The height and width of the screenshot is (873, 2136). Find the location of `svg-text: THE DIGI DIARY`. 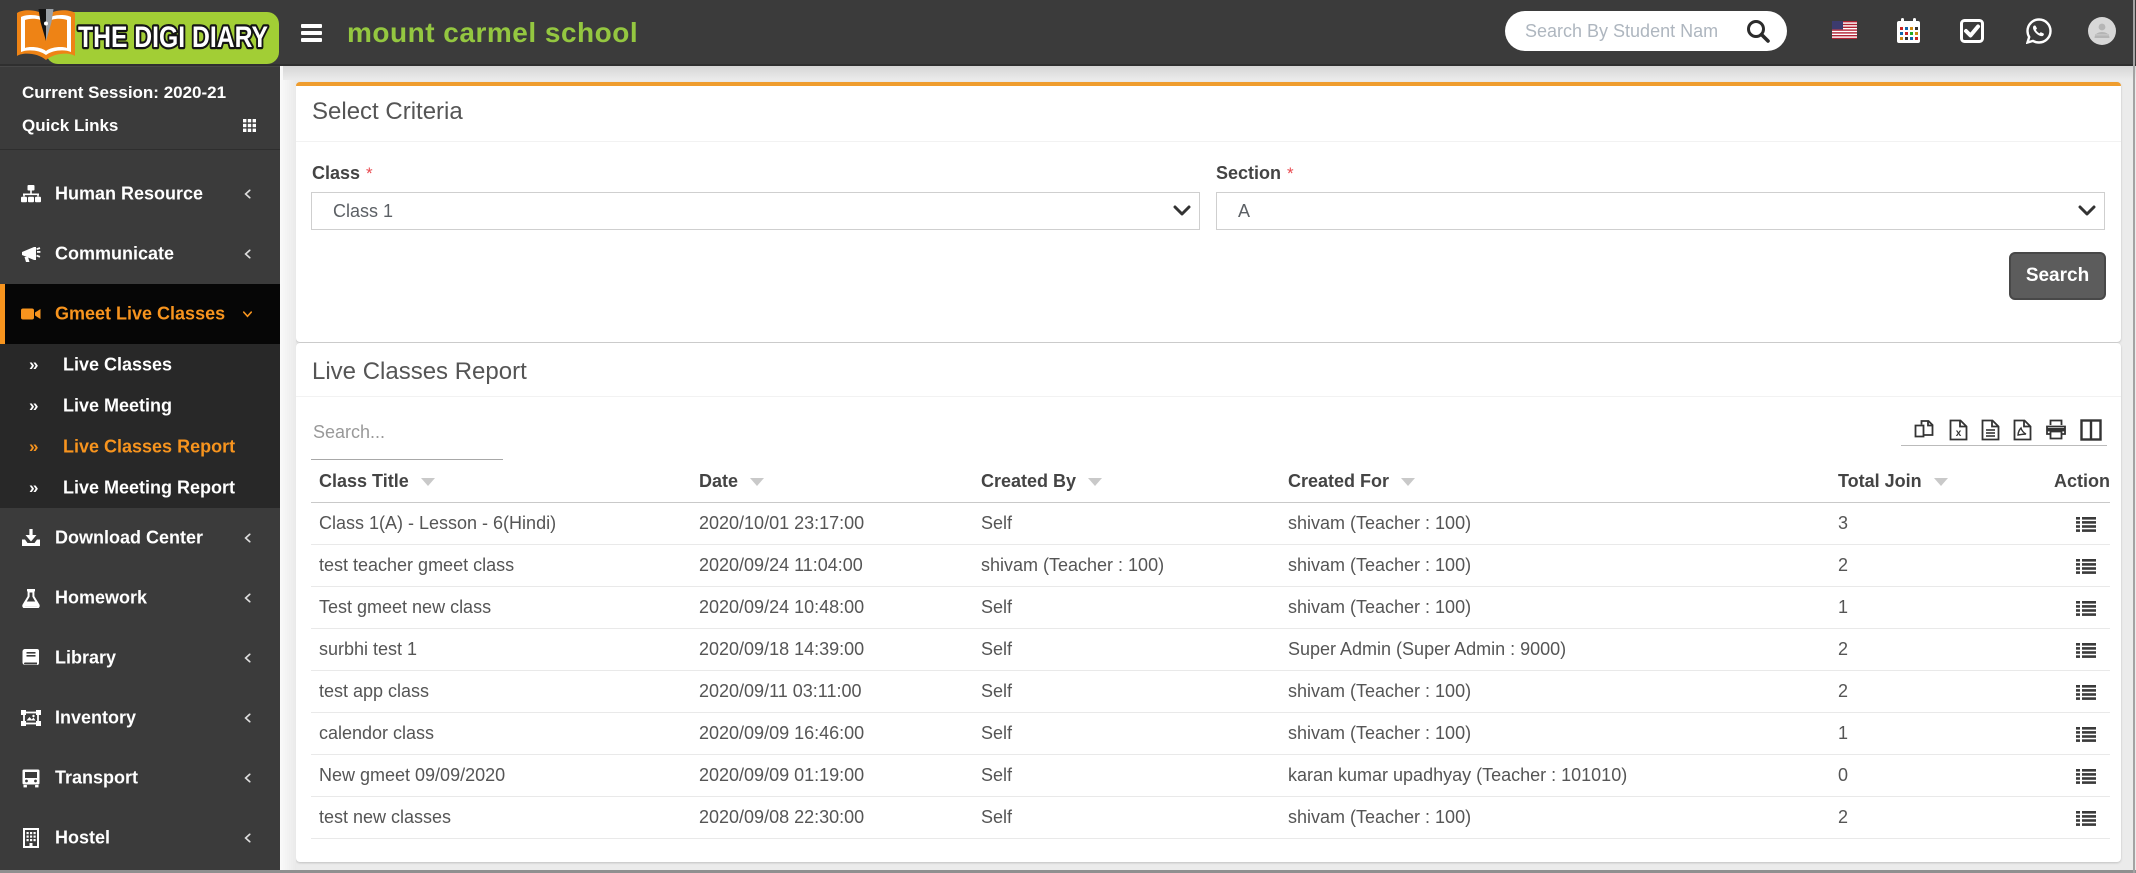

svg-text: THE DIGI DIARY is located at coordinates (173, 37).